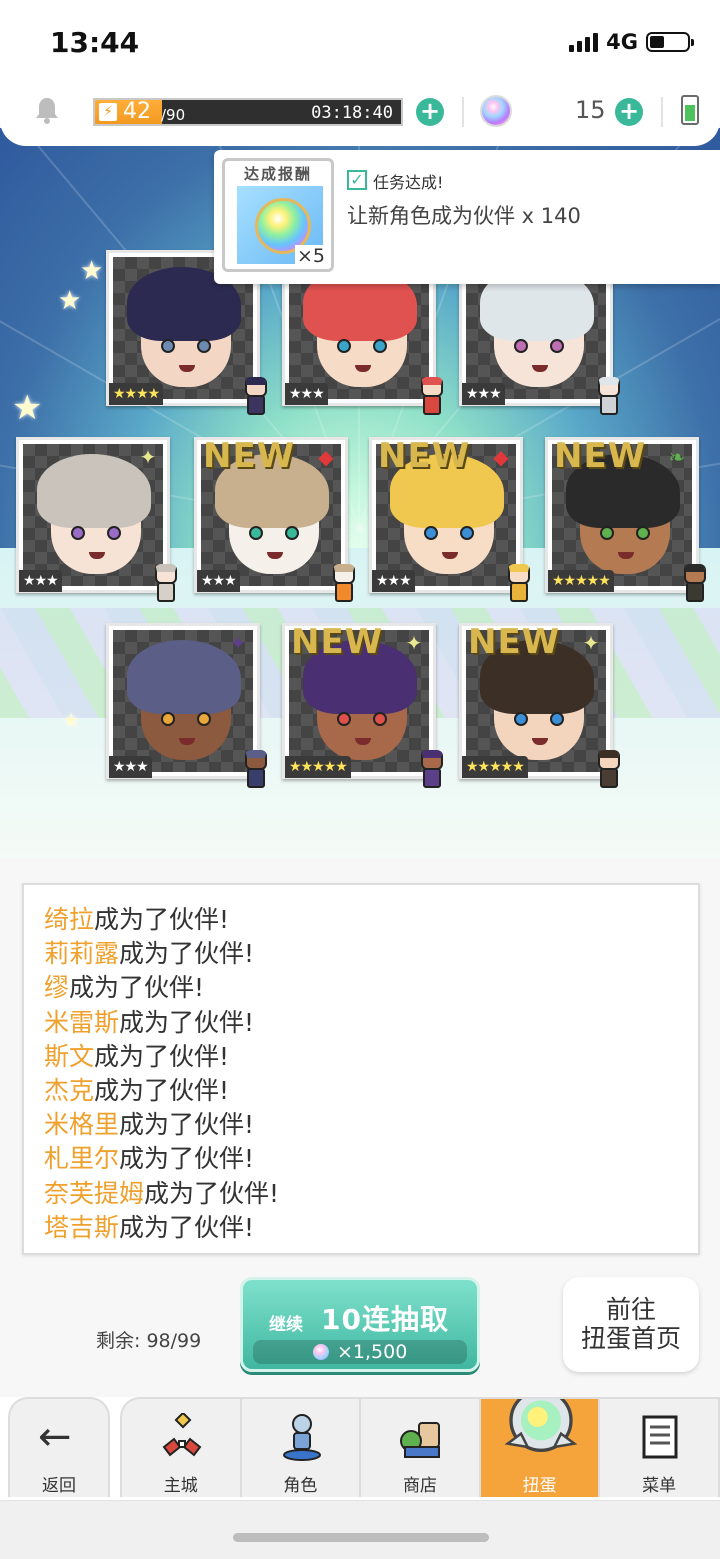  Describe the element at coordinates (372, 1352) in the screenshot. I see `pull-cost-value: ×1,500` at that location.